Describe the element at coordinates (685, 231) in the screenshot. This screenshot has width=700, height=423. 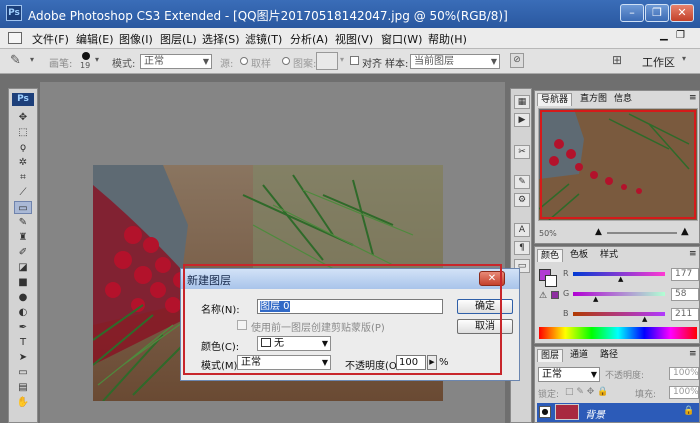
I see `zoom-in-icon: ▲` at that location.